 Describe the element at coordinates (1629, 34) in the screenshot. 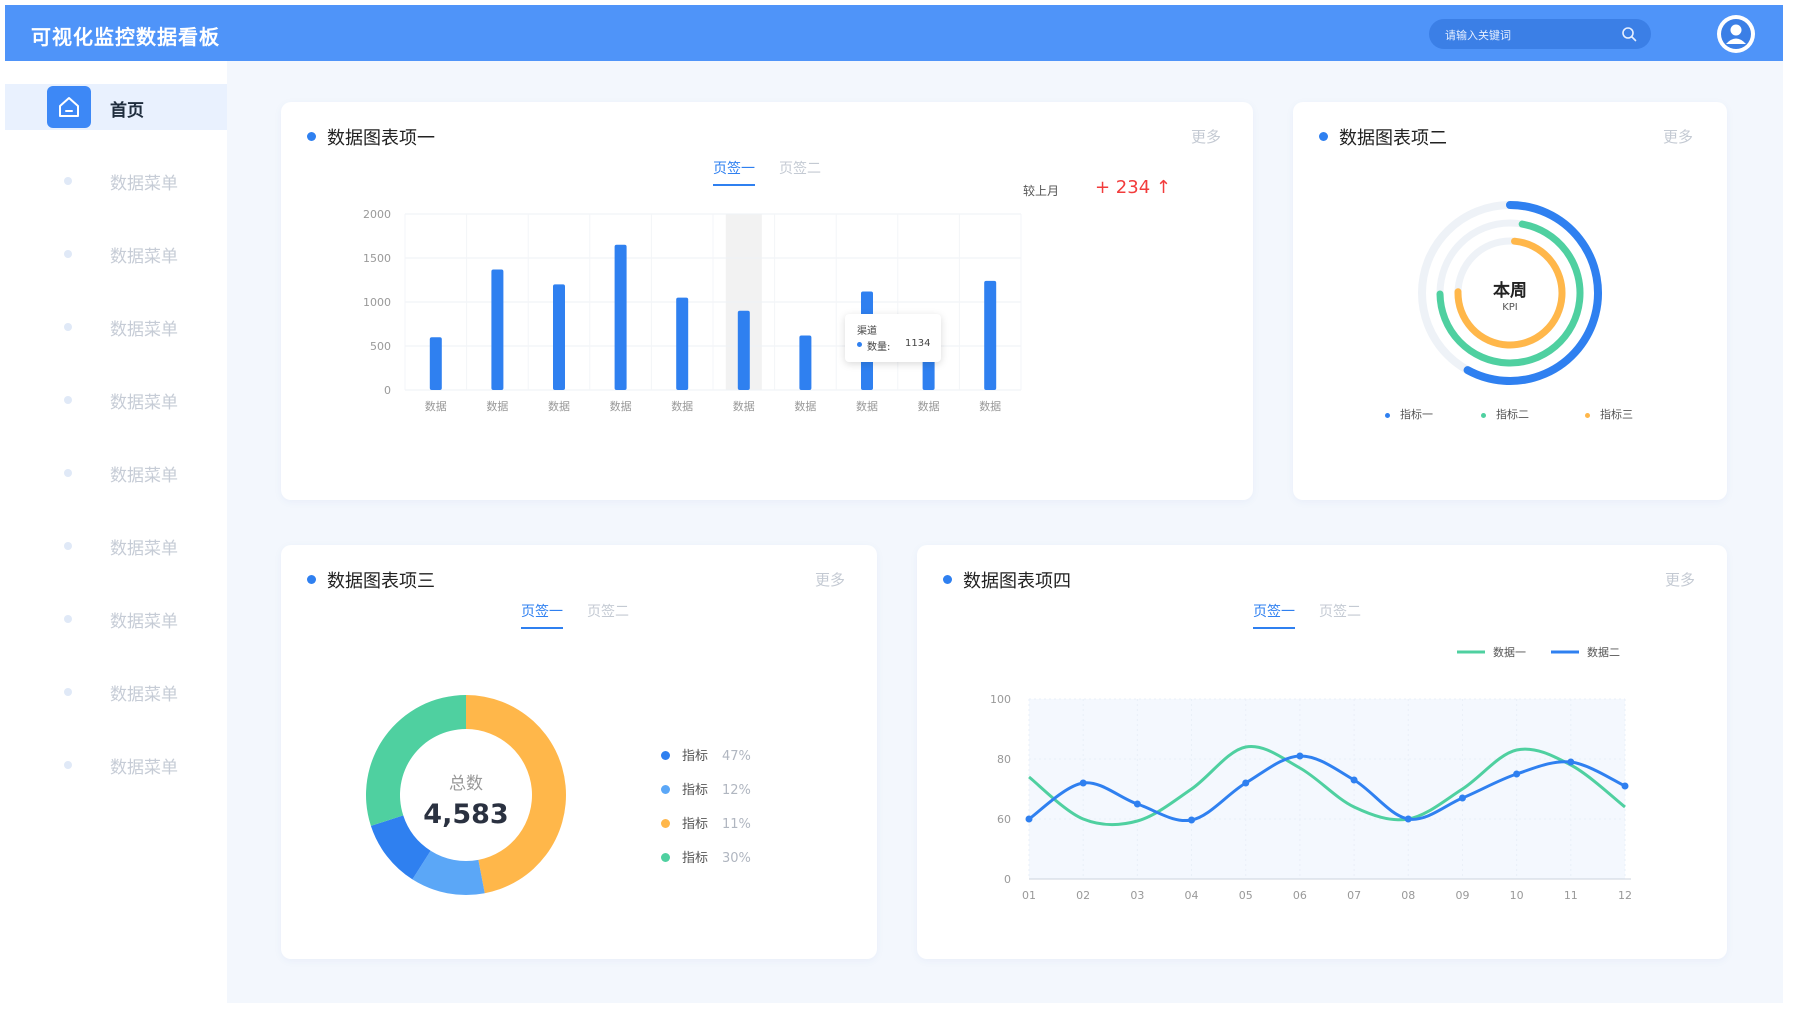

I see `search-icon` at that location.